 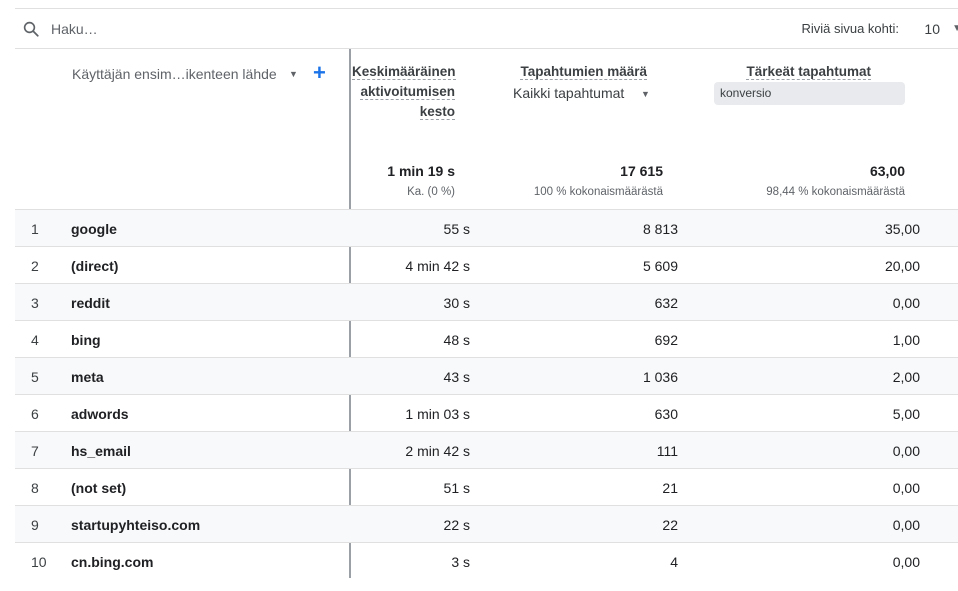 What do you see at coordinates (456, 229) in the screenshot?
I see `cell-avg-engagement: 55 s` at bounding box center [456, 229].